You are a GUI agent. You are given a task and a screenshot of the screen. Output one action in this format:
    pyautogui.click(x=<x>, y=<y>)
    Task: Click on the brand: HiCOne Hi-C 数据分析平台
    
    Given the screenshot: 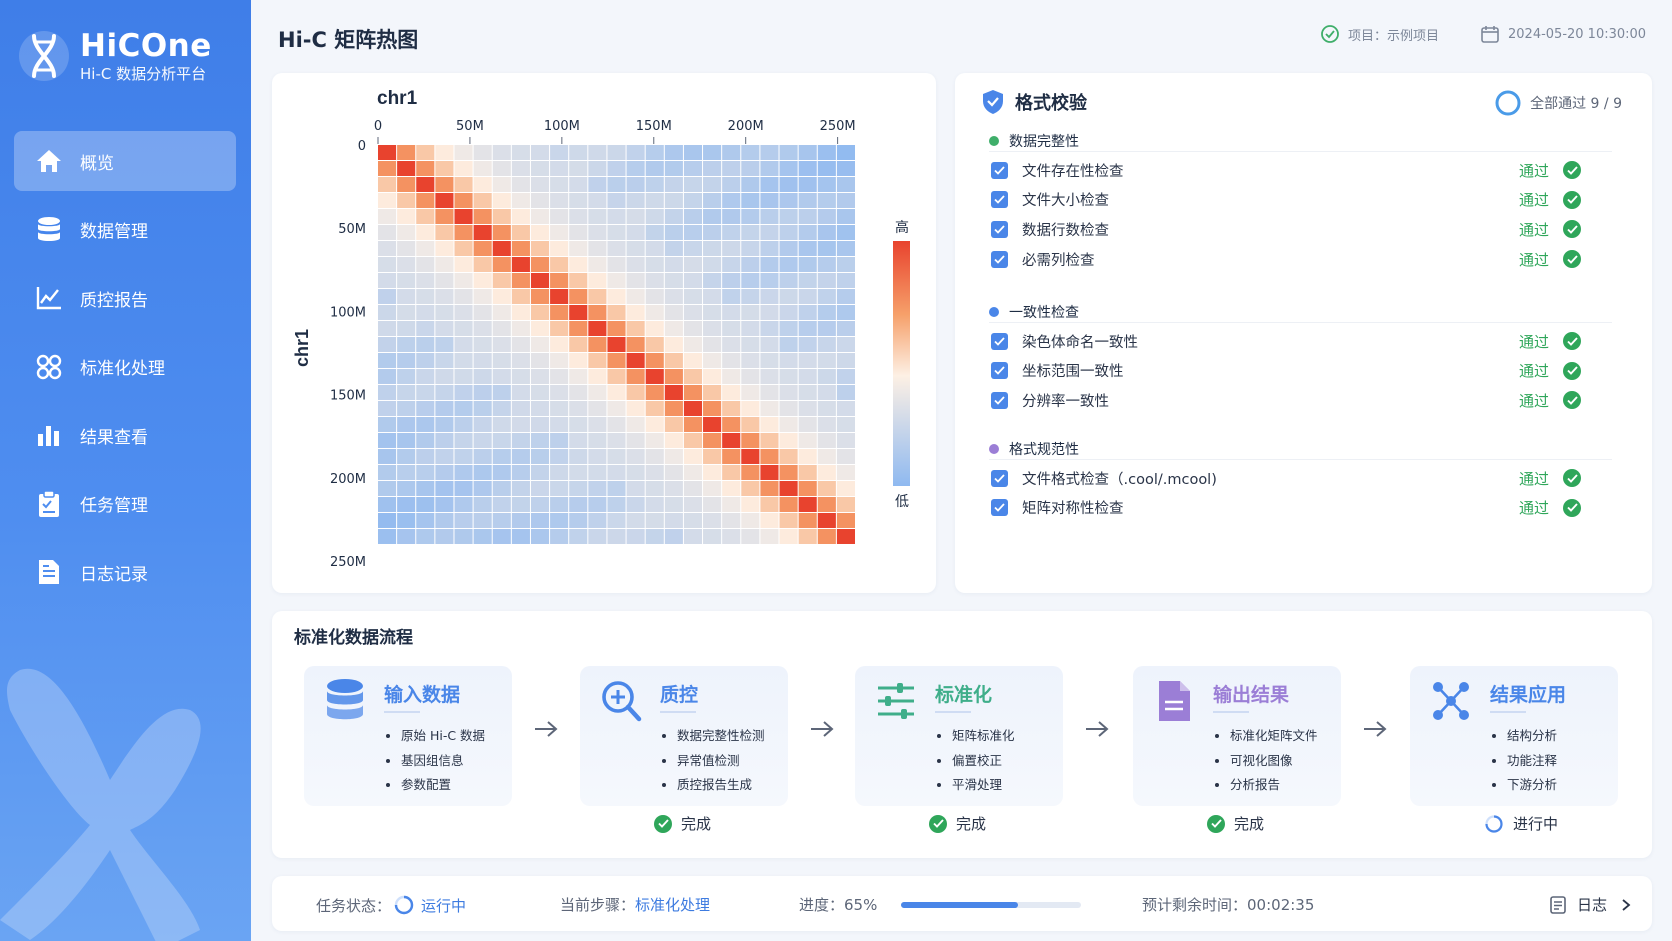 What is the action you would take?
    pyautogui.click(x=115, y=56)
    